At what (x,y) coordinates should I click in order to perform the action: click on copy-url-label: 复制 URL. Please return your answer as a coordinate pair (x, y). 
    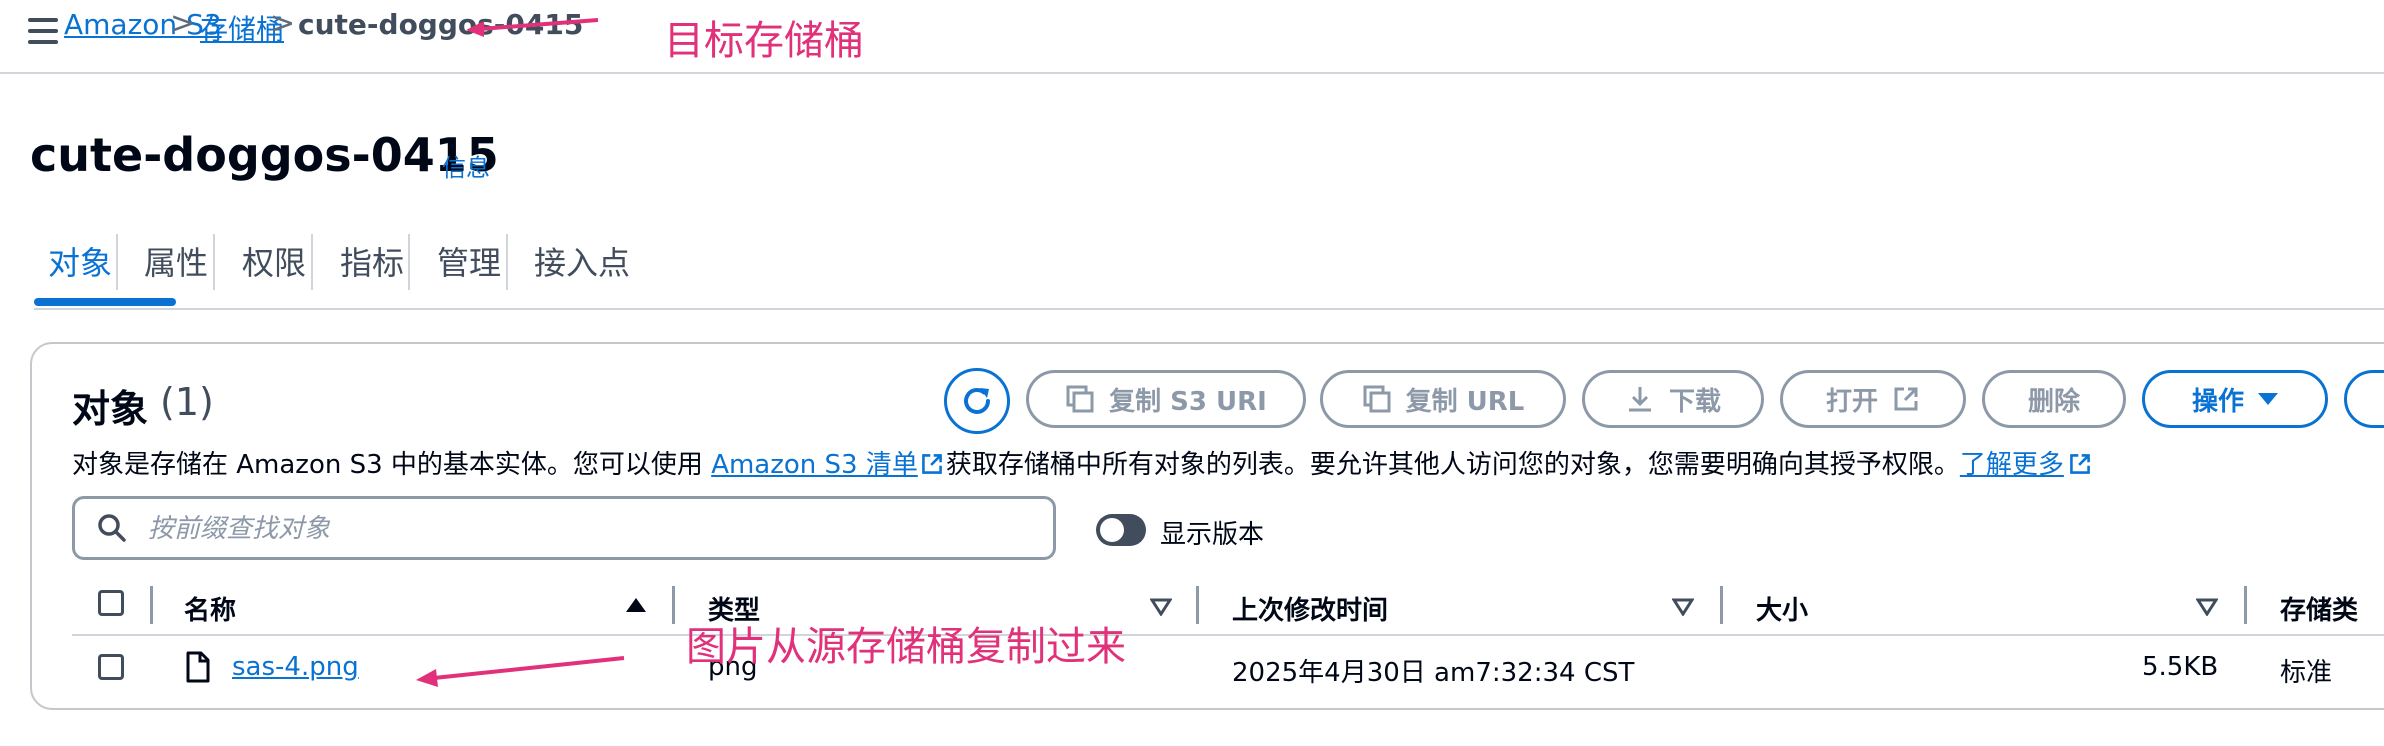
    Looking at the image, I should click on (1465, 401).